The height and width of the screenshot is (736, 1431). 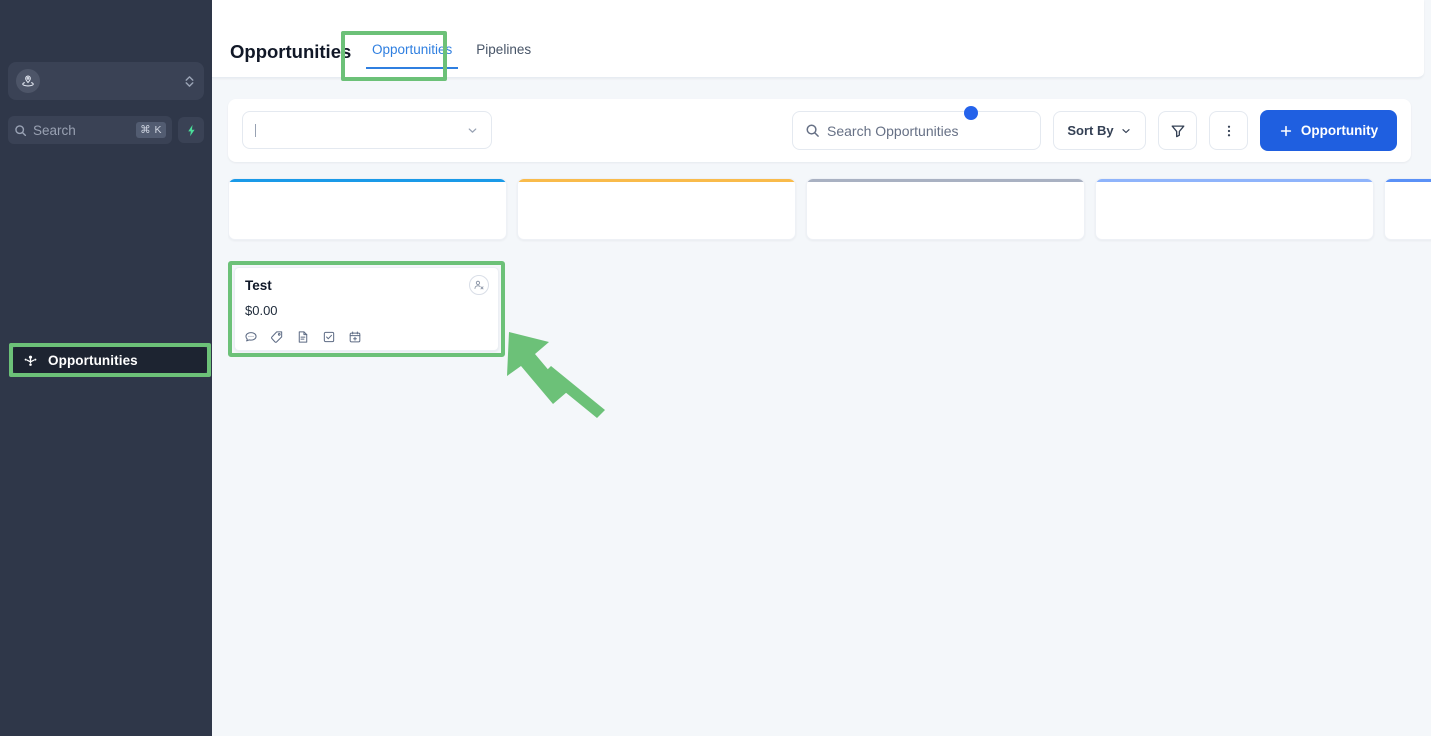 What do you see at coordinates (893, 130) in the screenshot?
I see `opportunities-search-placeholder: Search Opportunities` at bounding box center [893, 130].